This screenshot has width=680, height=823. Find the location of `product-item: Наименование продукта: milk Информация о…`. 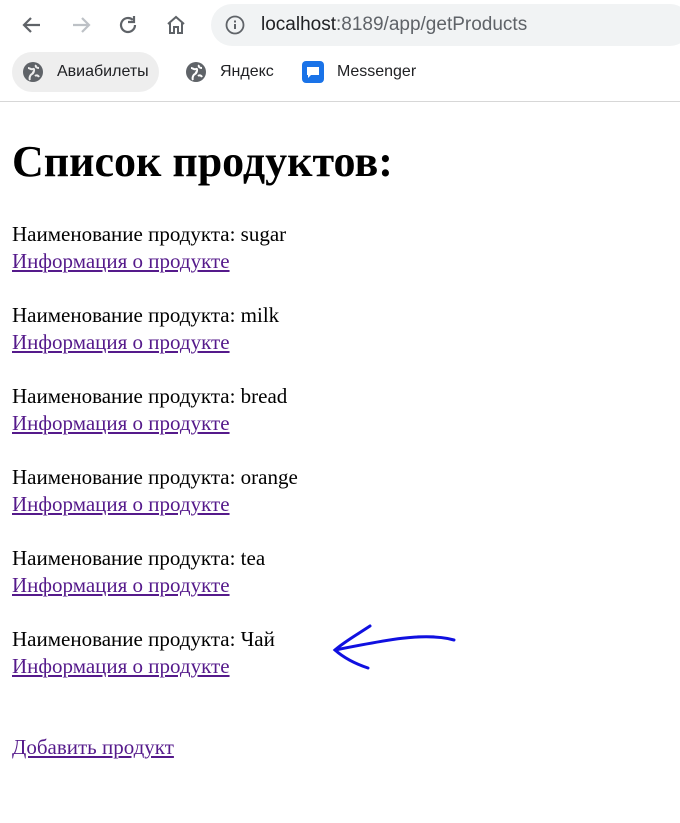

product-item: Наименование продукта: milk Информация о… is located at coordinates (145, 329).